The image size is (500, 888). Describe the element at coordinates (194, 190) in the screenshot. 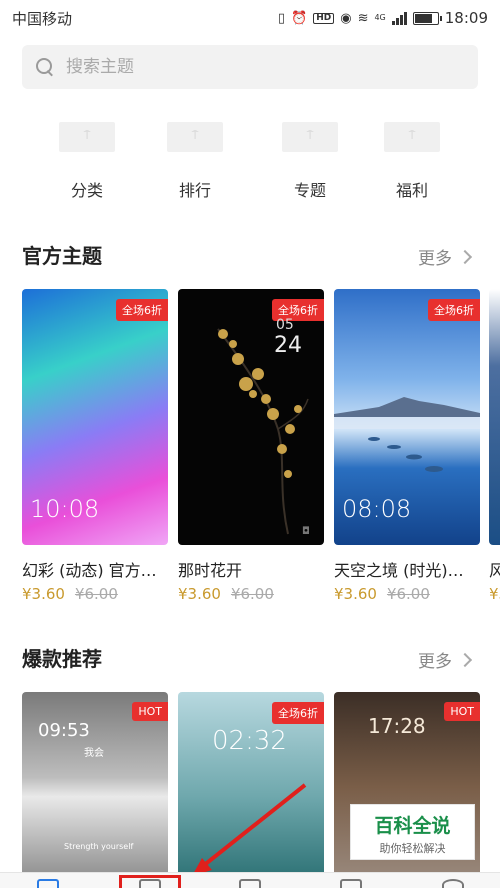

I see `category-label: 排行` at that location.